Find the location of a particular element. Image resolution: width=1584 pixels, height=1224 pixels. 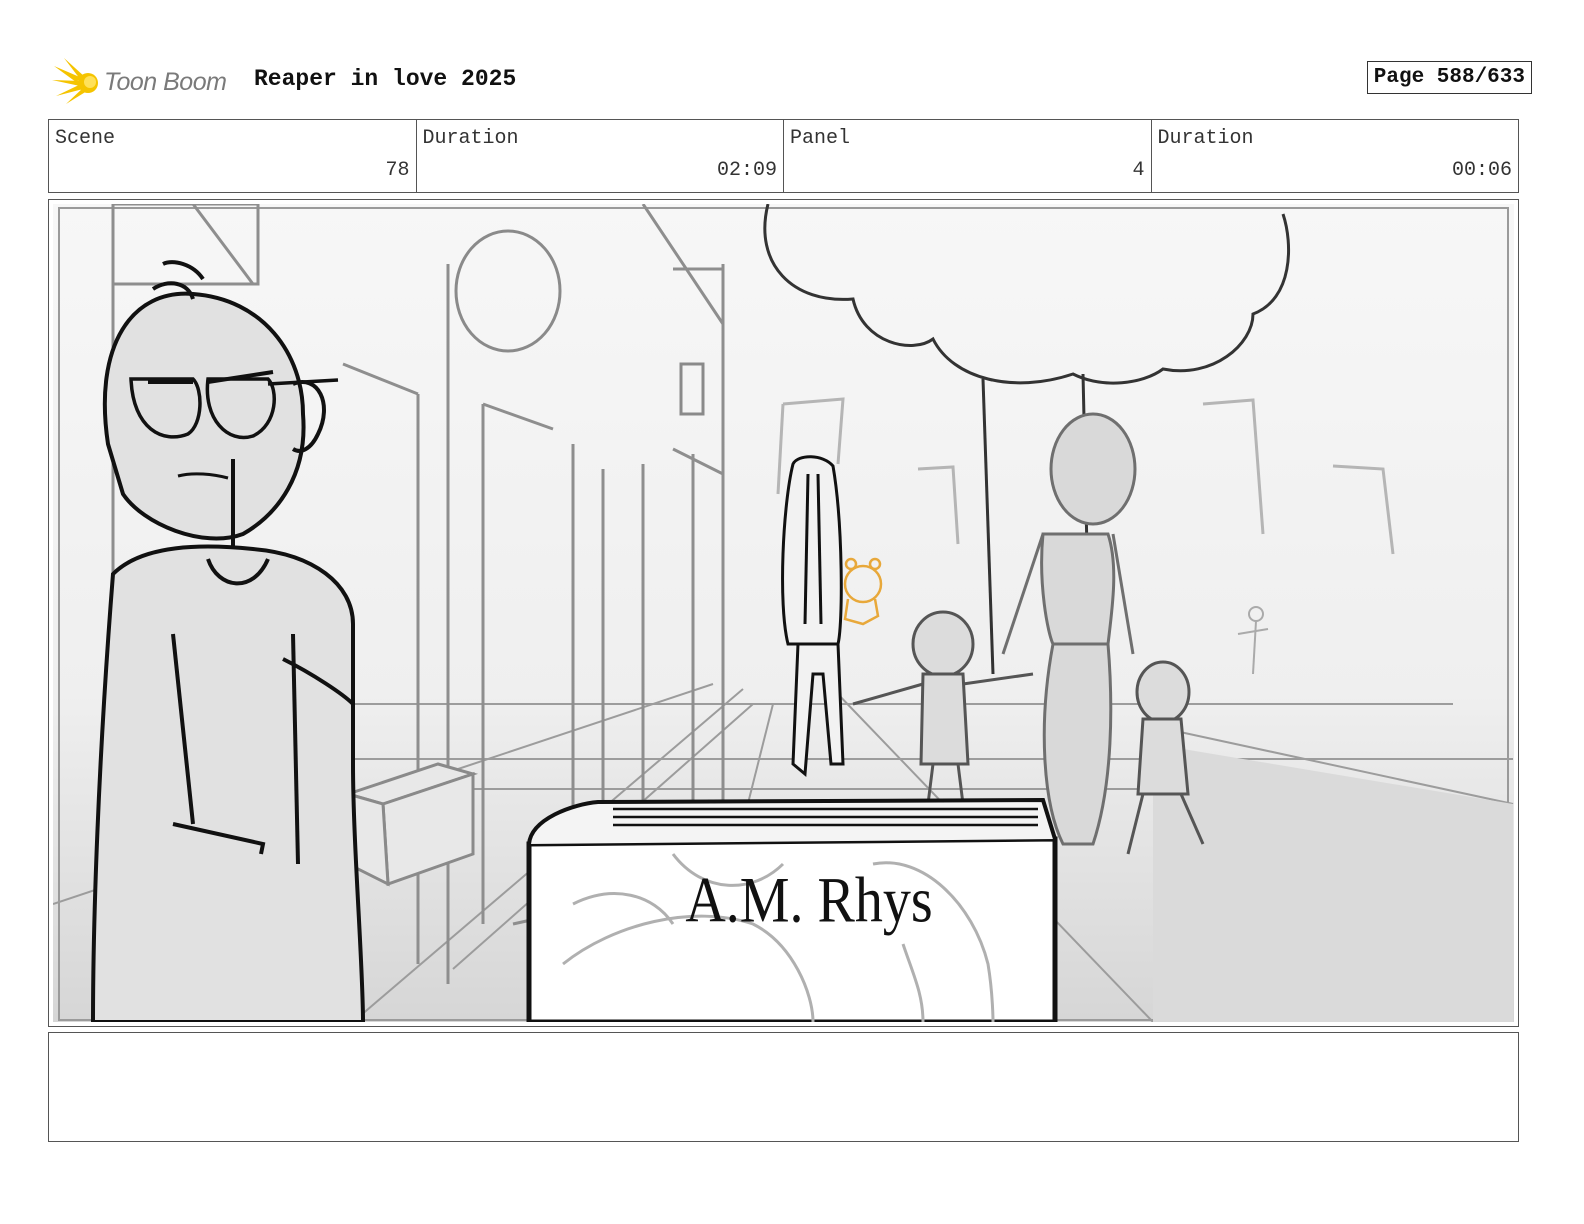

scene-duration-cell: Duration 02:09 is located at coordinates (600, 156).